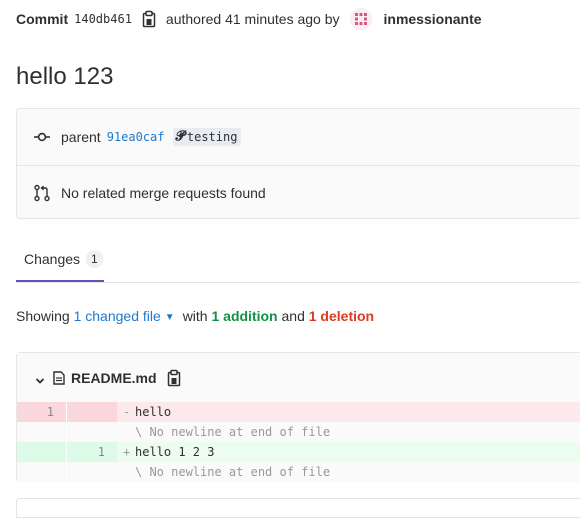  What do you see at coordinates (212, 136) in the screenshot?
I see `branch-name: testing` at bounding box center [212, 136].